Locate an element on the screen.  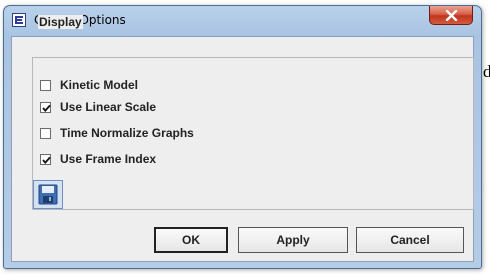
use-frame-index-checkbox is located at coordinates (45, 159).